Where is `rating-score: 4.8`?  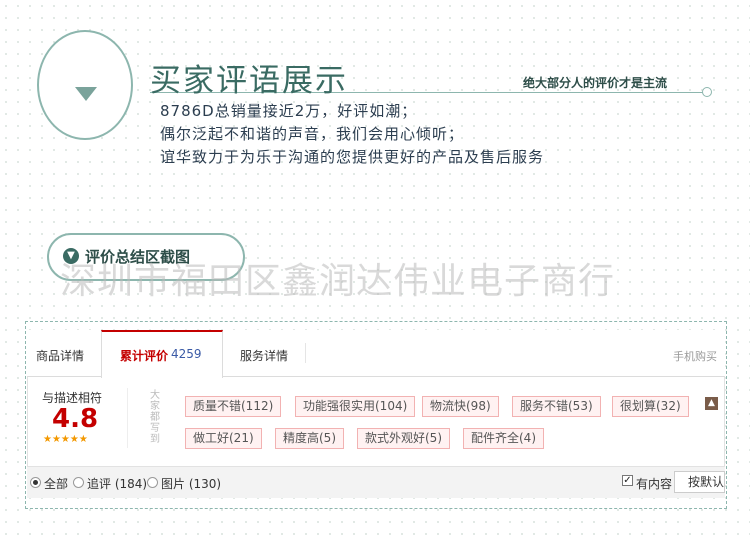 rating-score: 4.8 is located at coordinates (75, 419).